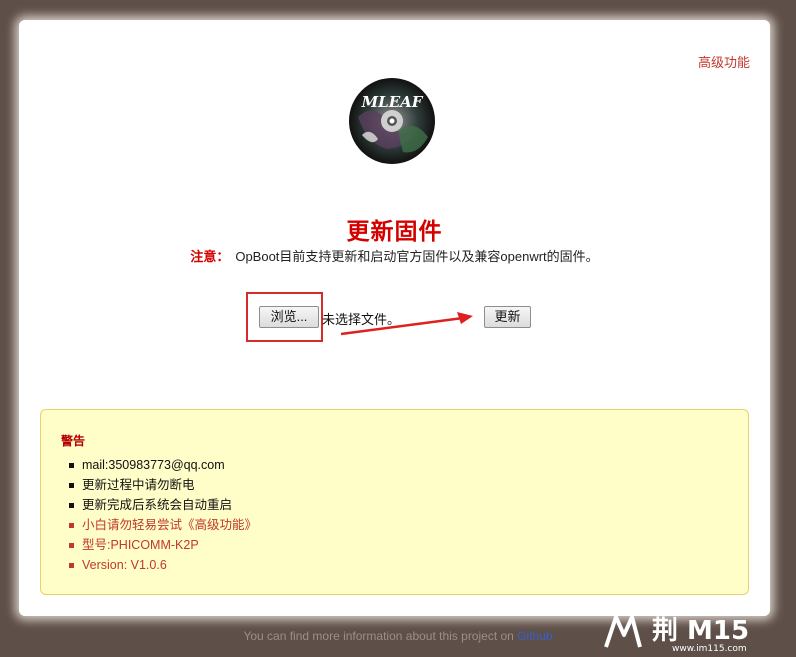 This screenshot has width=796, height=657. What do you see at coordinates (163, 486) in the screenshot?
I see `list-item: 更新过程中请勿断电` at bounding box center [163, 486].